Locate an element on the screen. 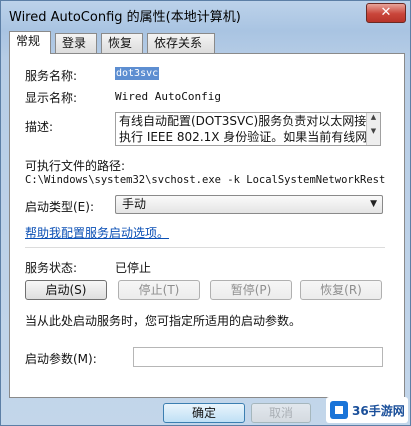 The height and width of the screenshot is (426, 411). start-button: 启动(S) is located at coordinates (66, 290).